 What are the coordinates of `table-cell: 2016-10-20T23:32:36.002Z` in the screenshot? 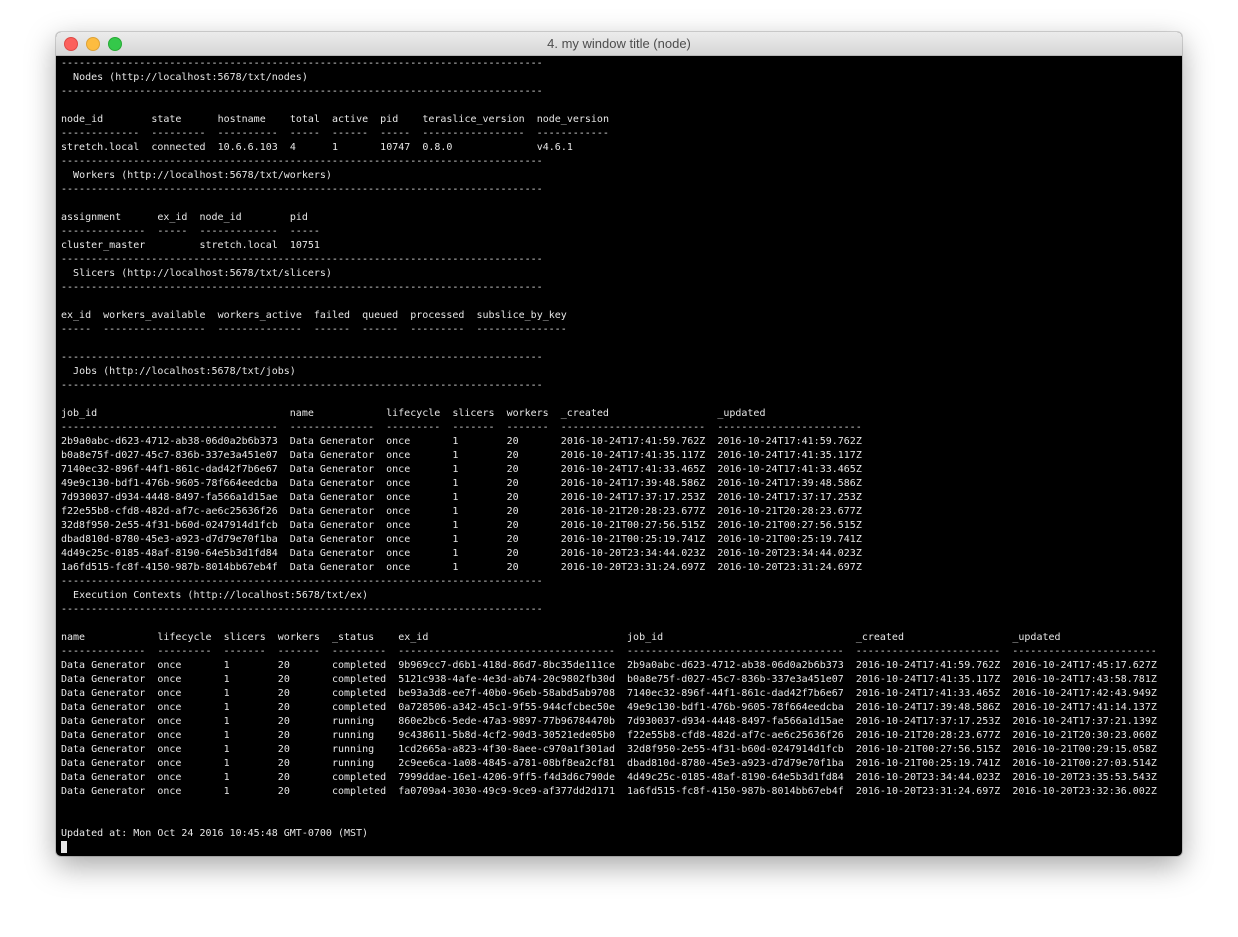 It's located at (1084, 791).